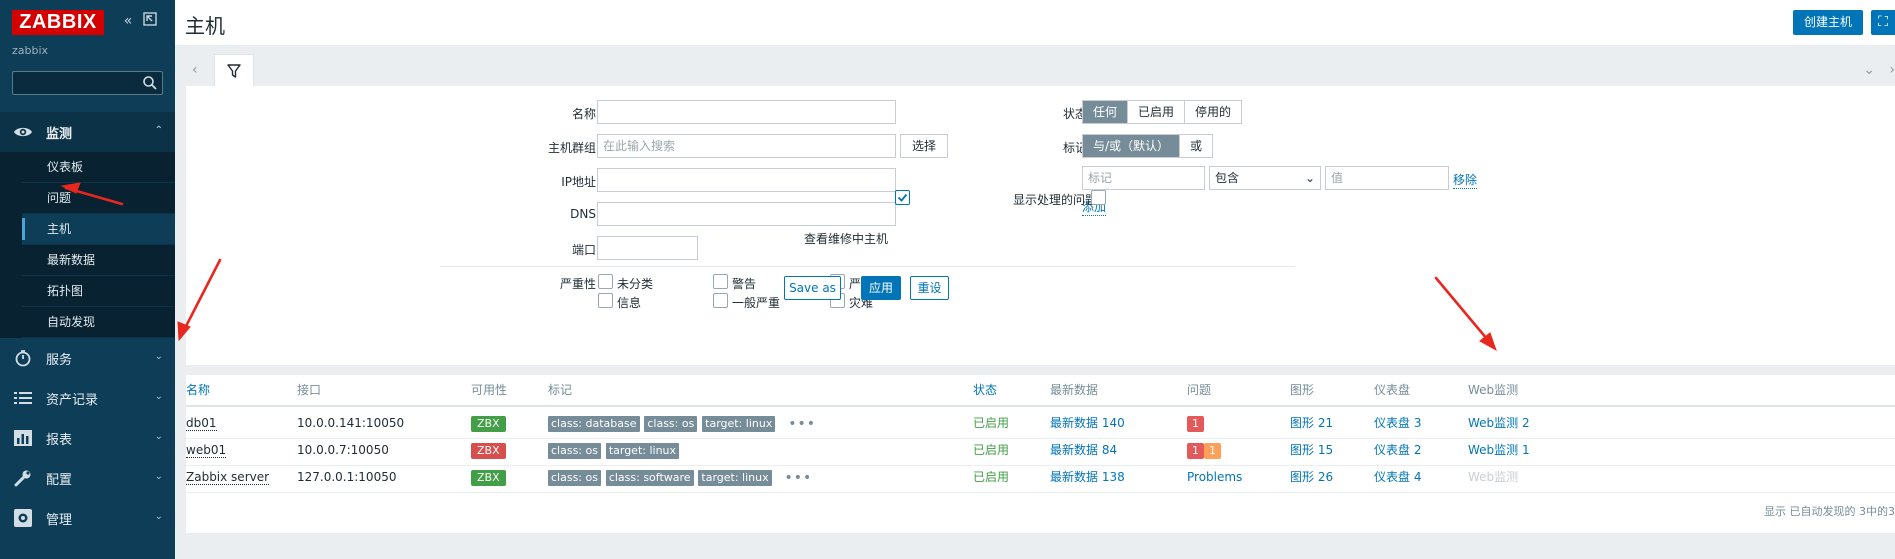 The image size is (1895, 559). What do you see at coordinates (87, 398) in the screenshot?
I see `menu-inventory: 资产记录 ⌄` at bounding box center [87, 398].